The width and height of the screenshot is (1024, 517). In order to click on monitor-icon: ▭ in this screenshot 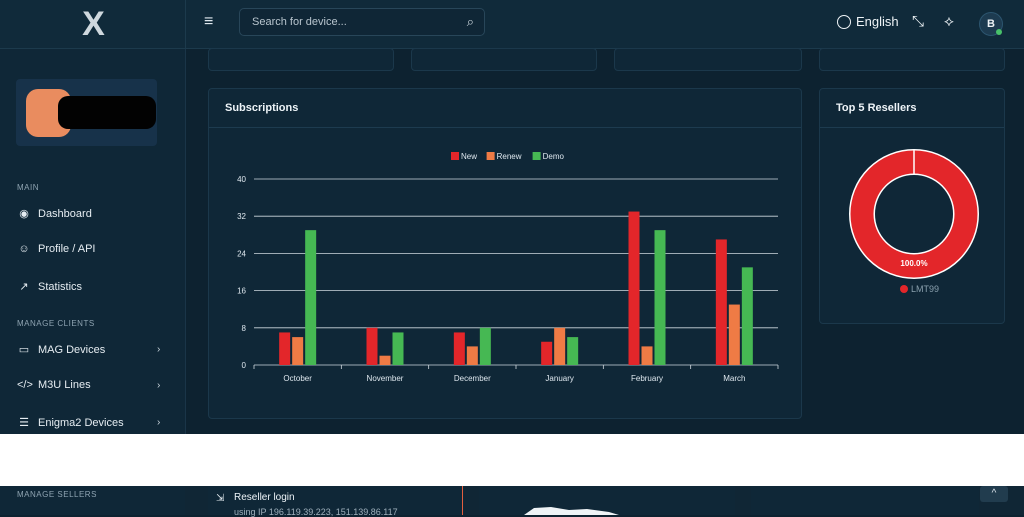, I will do `click(24, 350)`.